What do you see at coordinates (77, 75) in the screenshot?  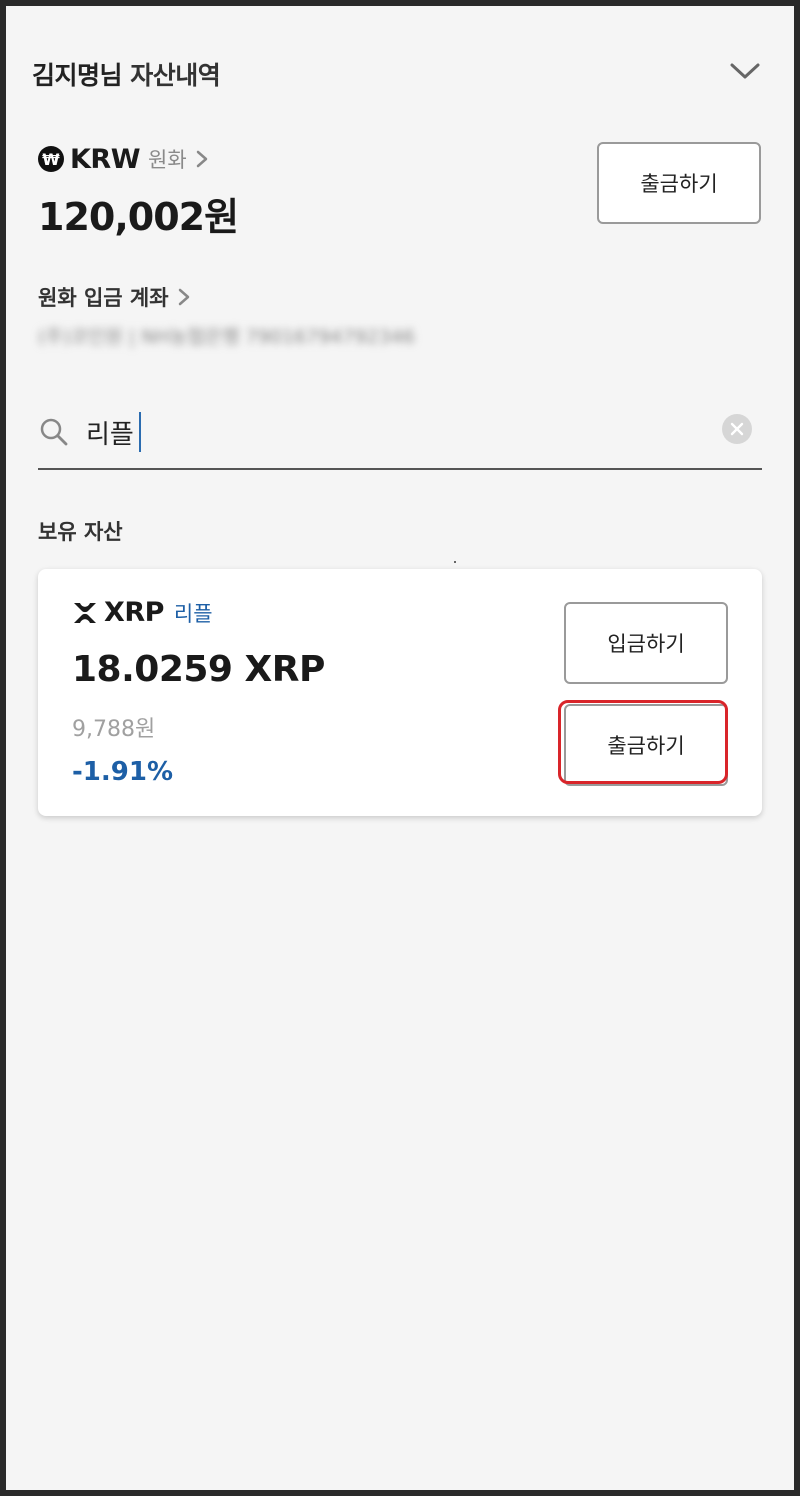 I see `user-name: 김지명님` at bounding box center [77, 75].